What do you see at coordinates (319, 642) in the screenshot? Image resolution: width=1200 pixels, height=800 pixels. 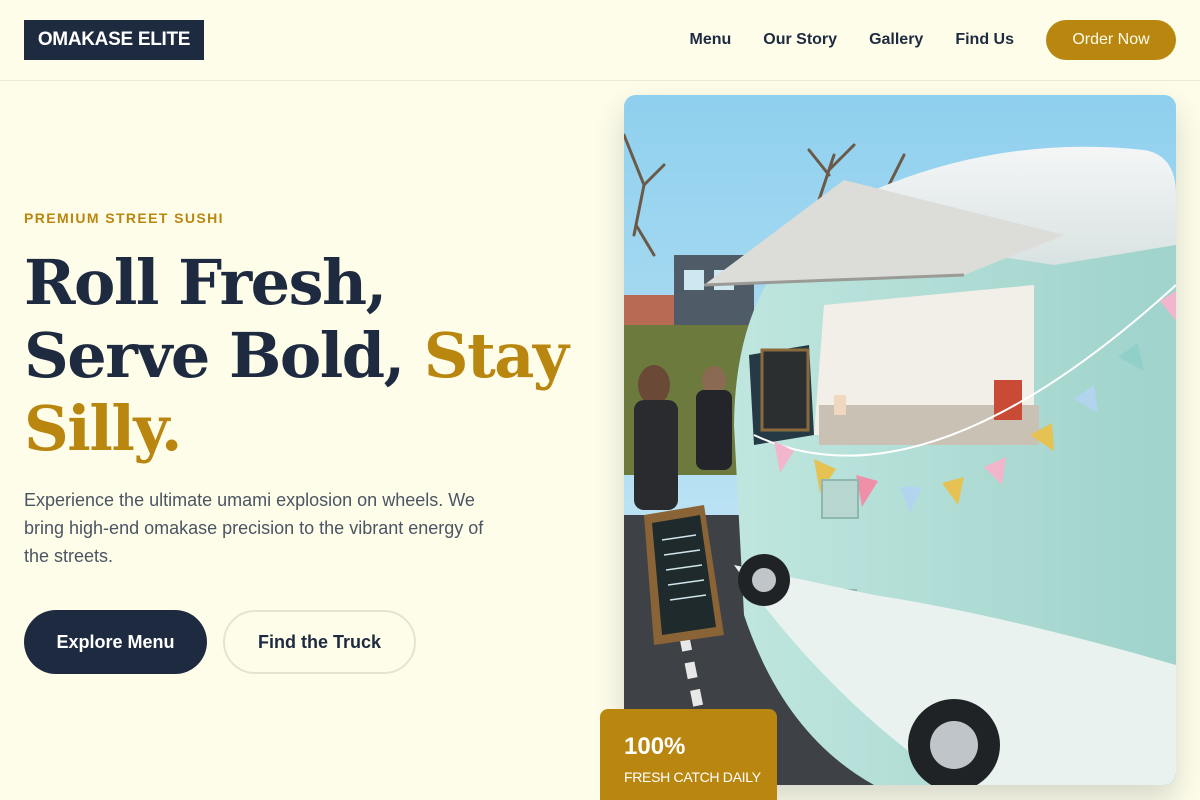 I see `find-the-truck-button: Find the Truck` at bounding box center [319, 642].